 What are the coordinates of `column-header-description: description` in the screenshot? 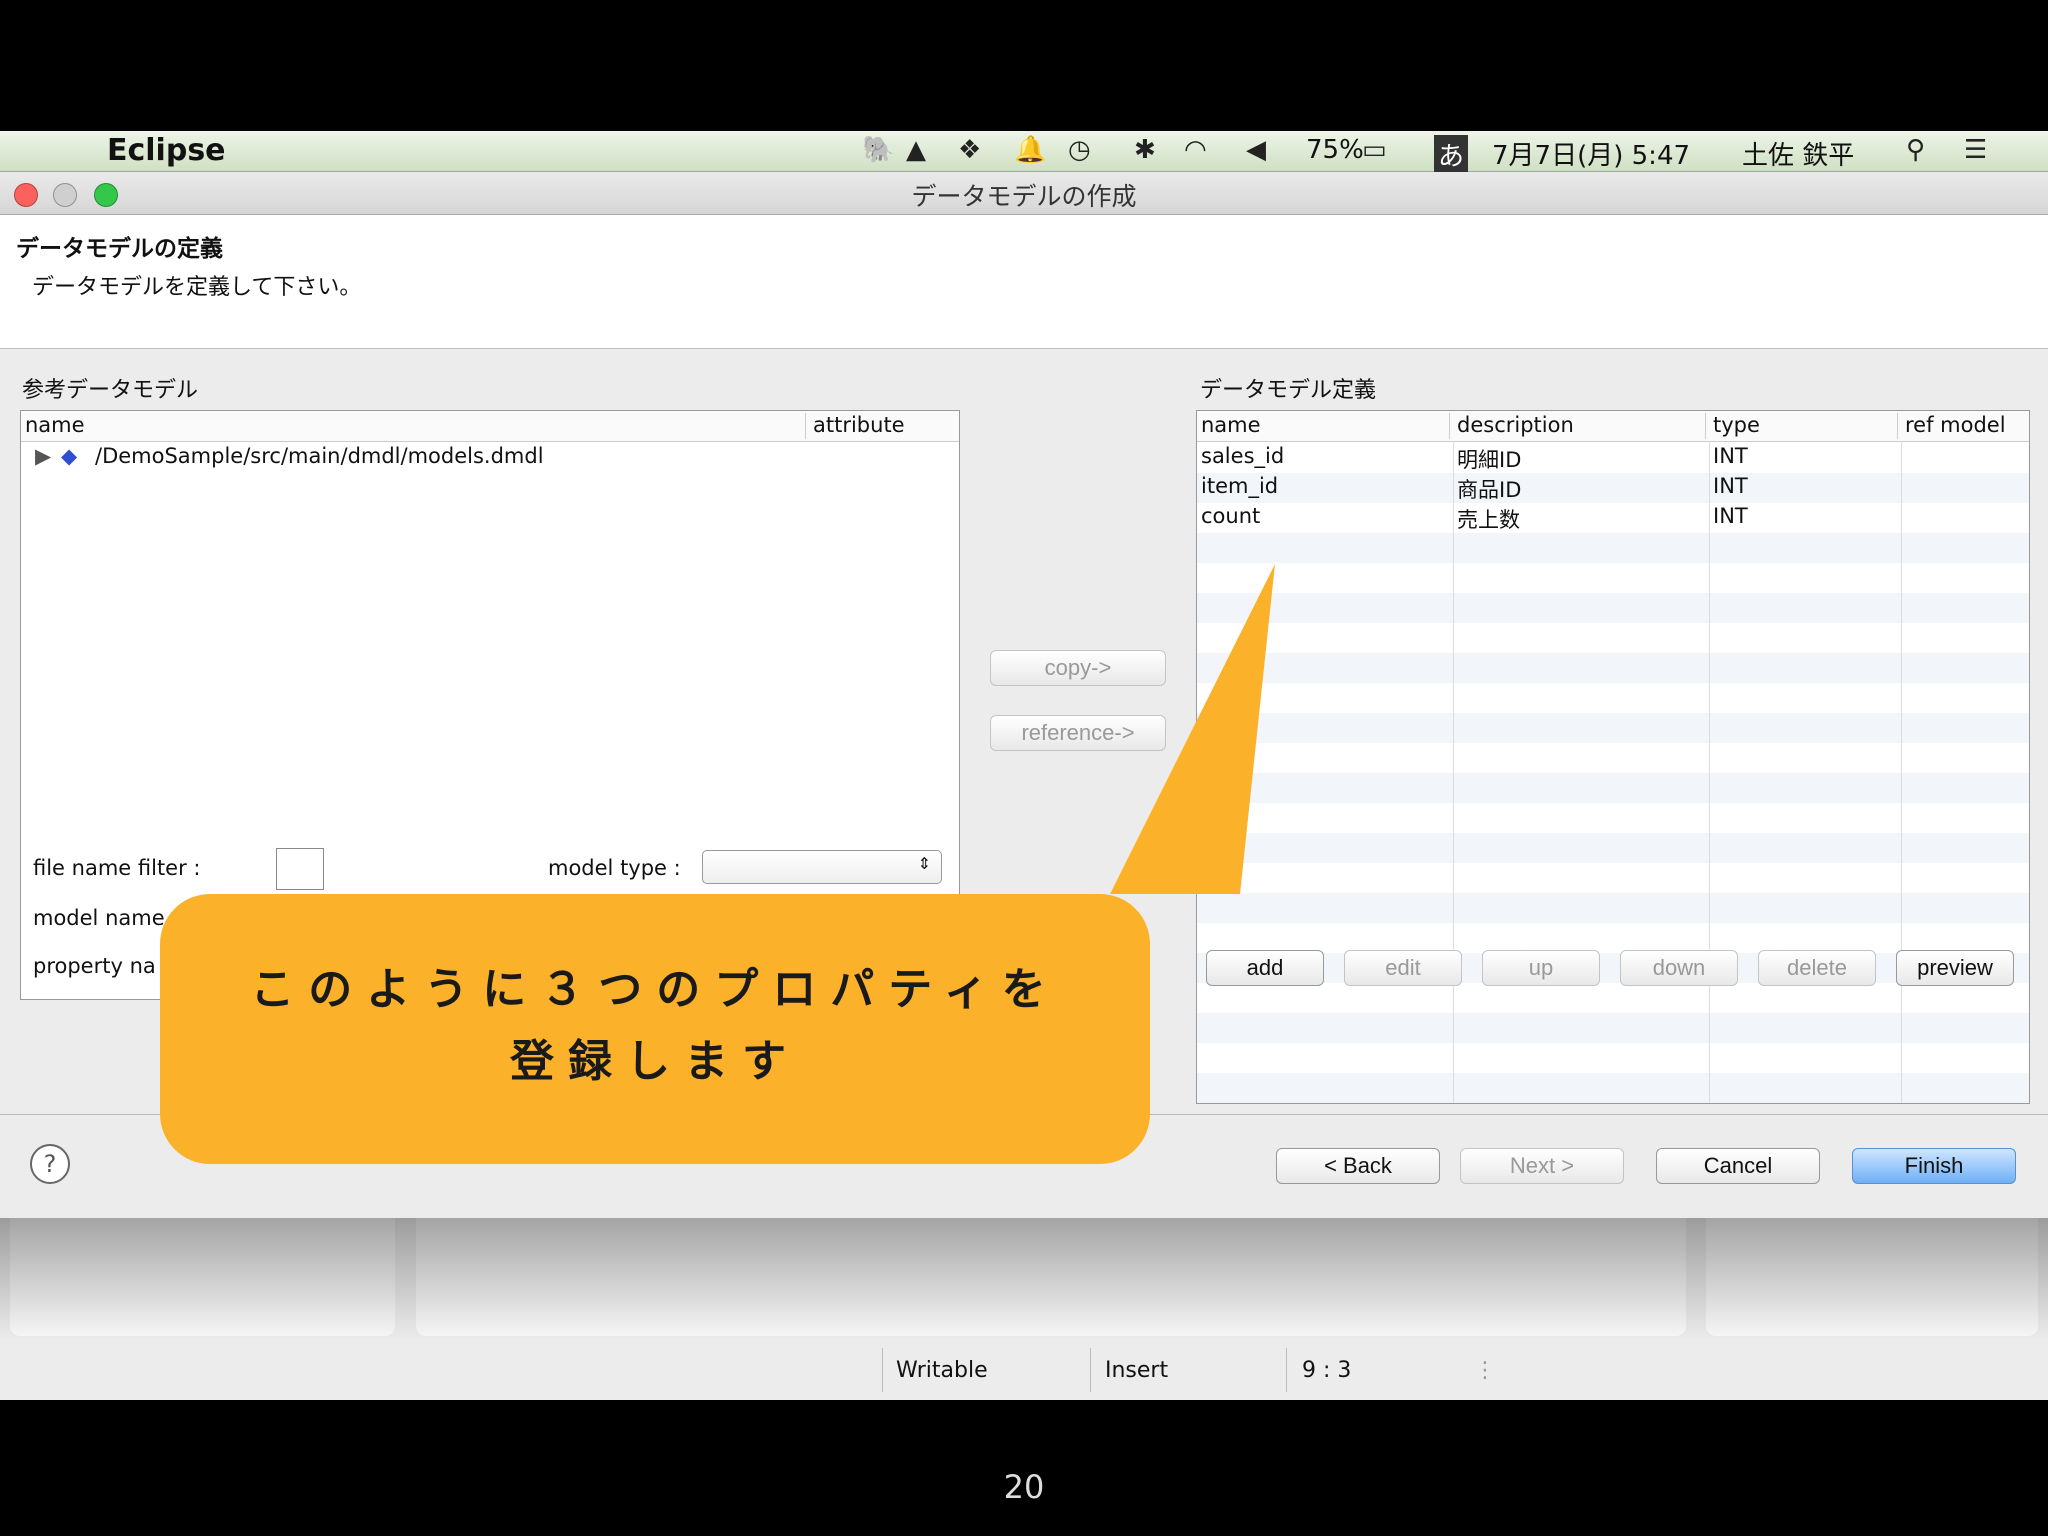 It's located at (1579, 426).